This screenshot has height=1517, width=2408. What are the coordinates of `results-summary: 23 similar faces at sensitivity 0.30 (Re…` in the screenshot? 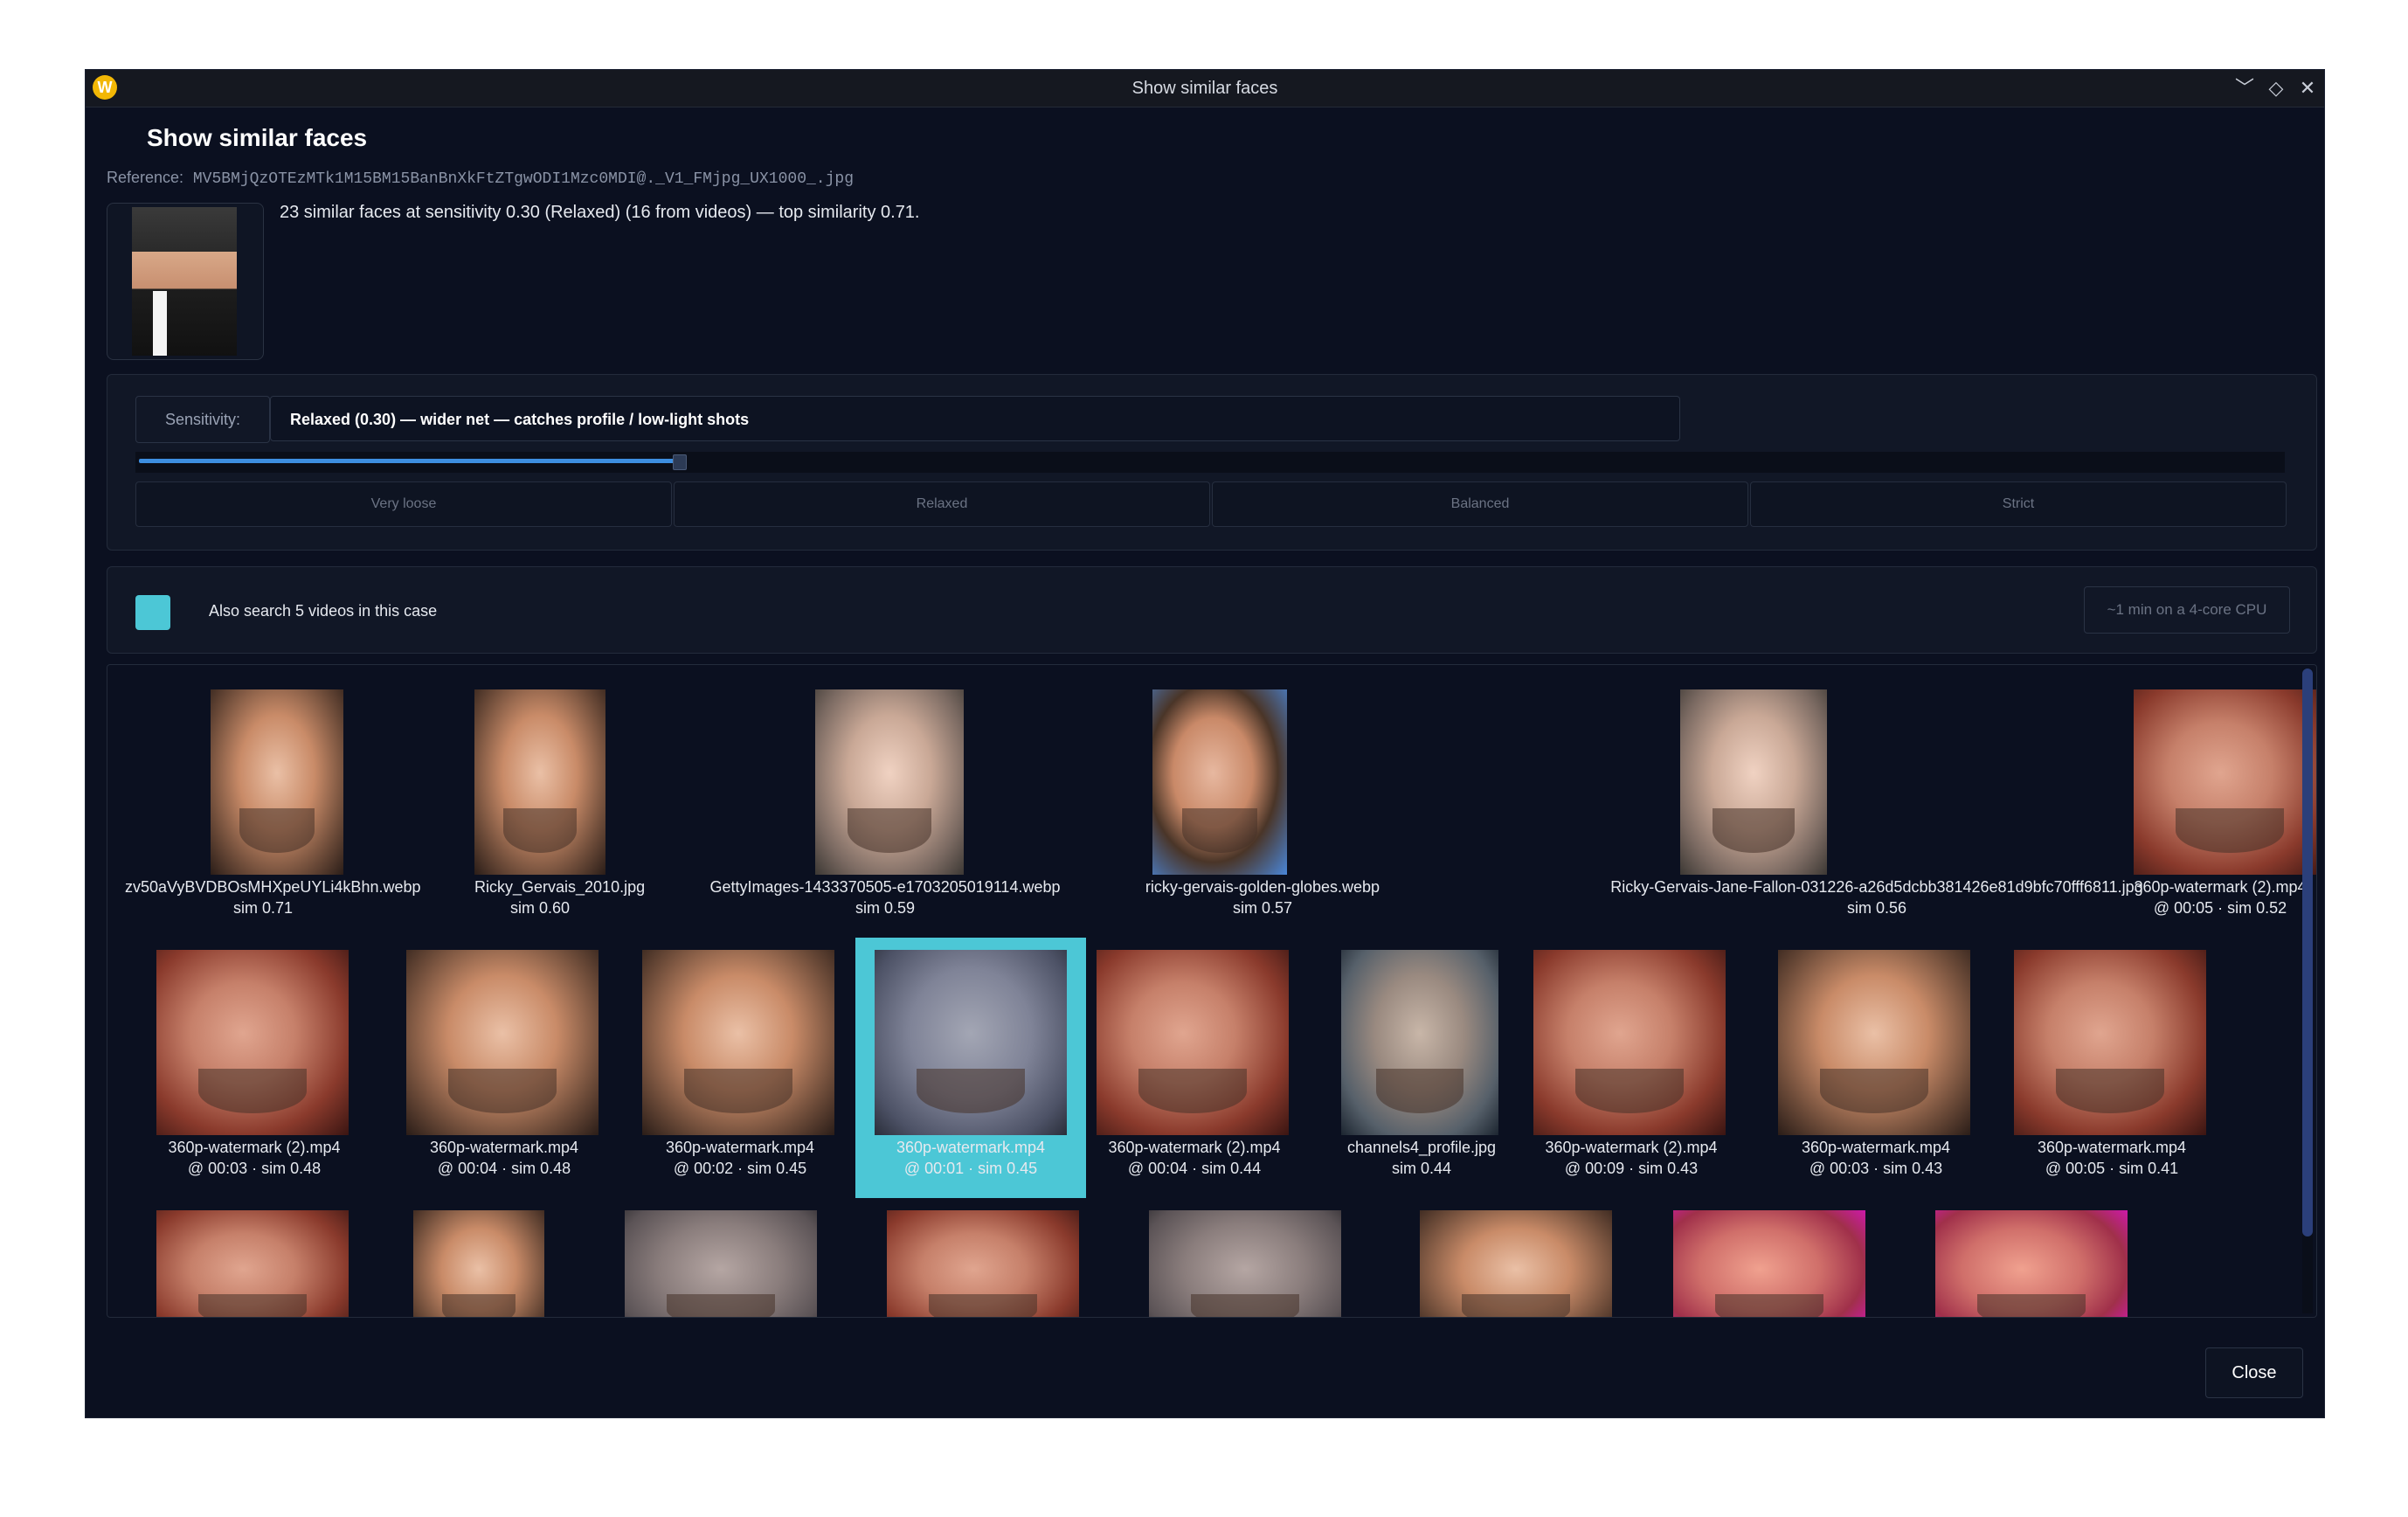 It's located at (600, 212).